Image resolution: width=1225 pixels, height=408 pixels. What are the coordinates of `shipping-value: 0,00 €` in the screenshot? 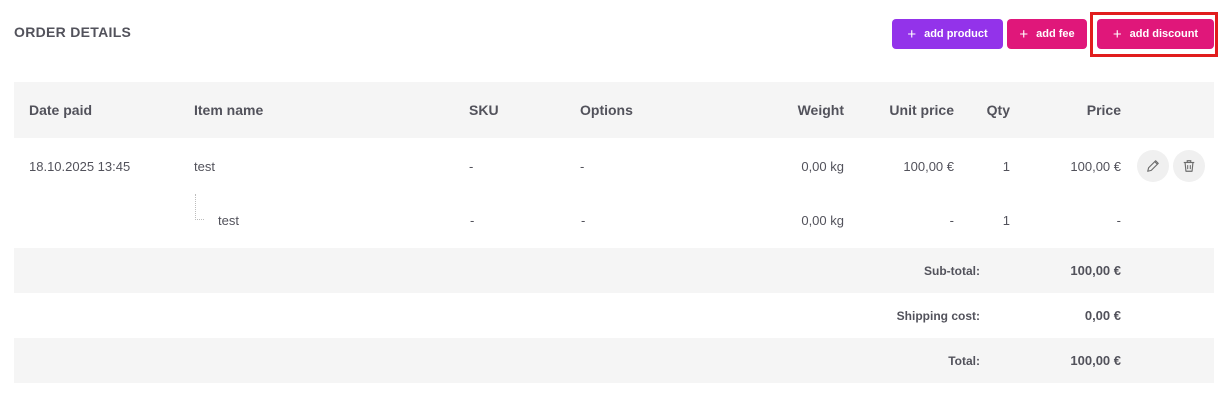 It's located at (1102, 315).